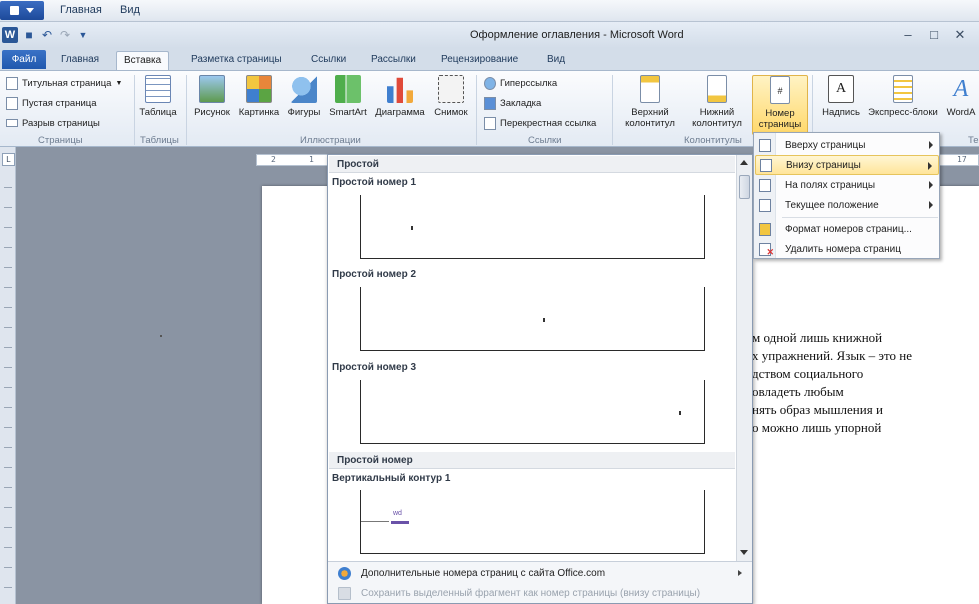 The height and width of the screenshot is (604, 979). I want to click on cross-reference-icon, so click(490, 123).